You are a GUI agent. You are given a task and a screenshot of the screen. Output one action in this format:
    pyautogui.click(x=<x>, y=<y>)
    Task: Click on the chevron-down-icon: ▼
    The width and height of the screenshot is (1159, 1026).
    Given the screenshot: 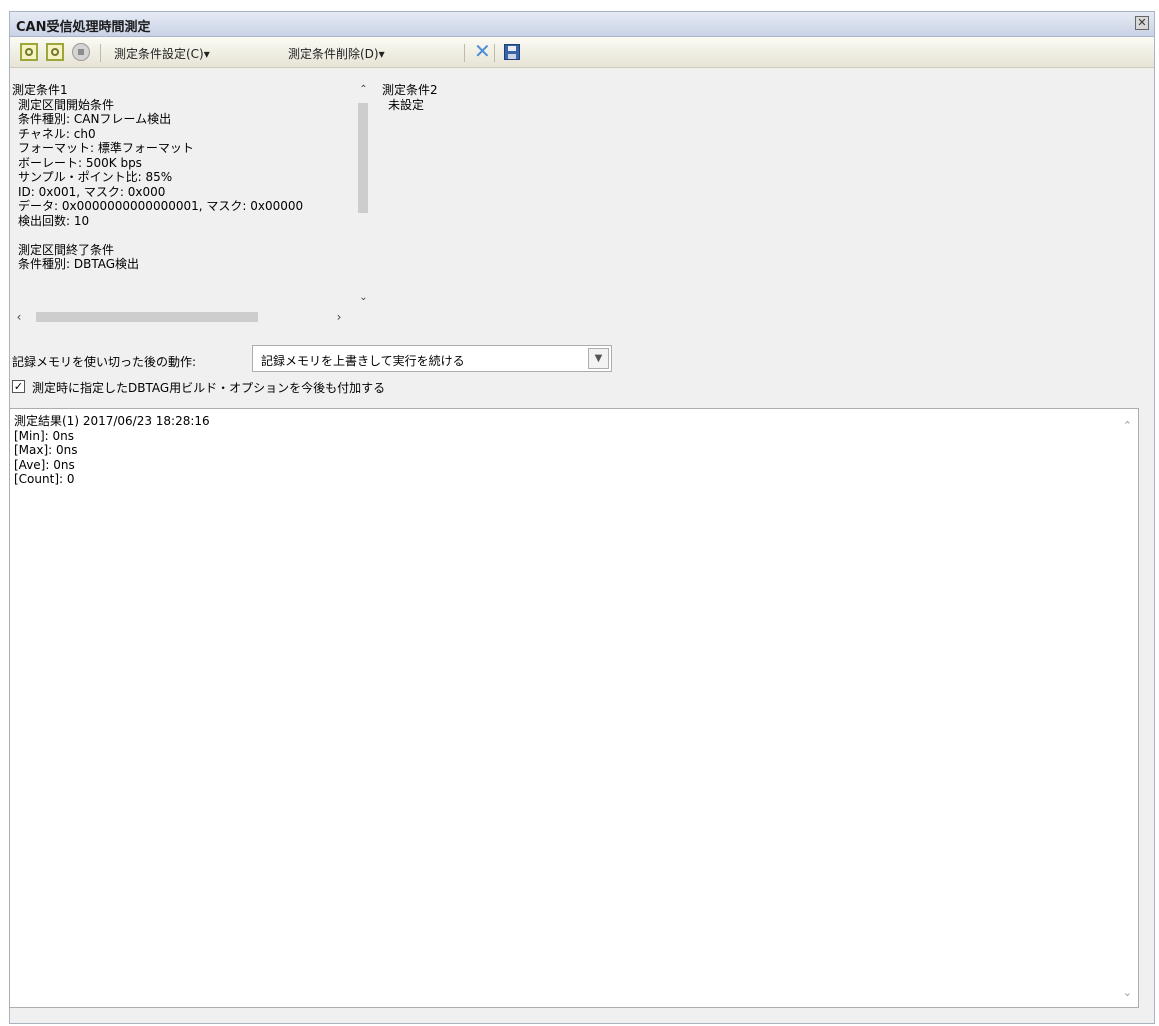 What is the action you would take?
    pyautogui.click(x=598, y=358)
    